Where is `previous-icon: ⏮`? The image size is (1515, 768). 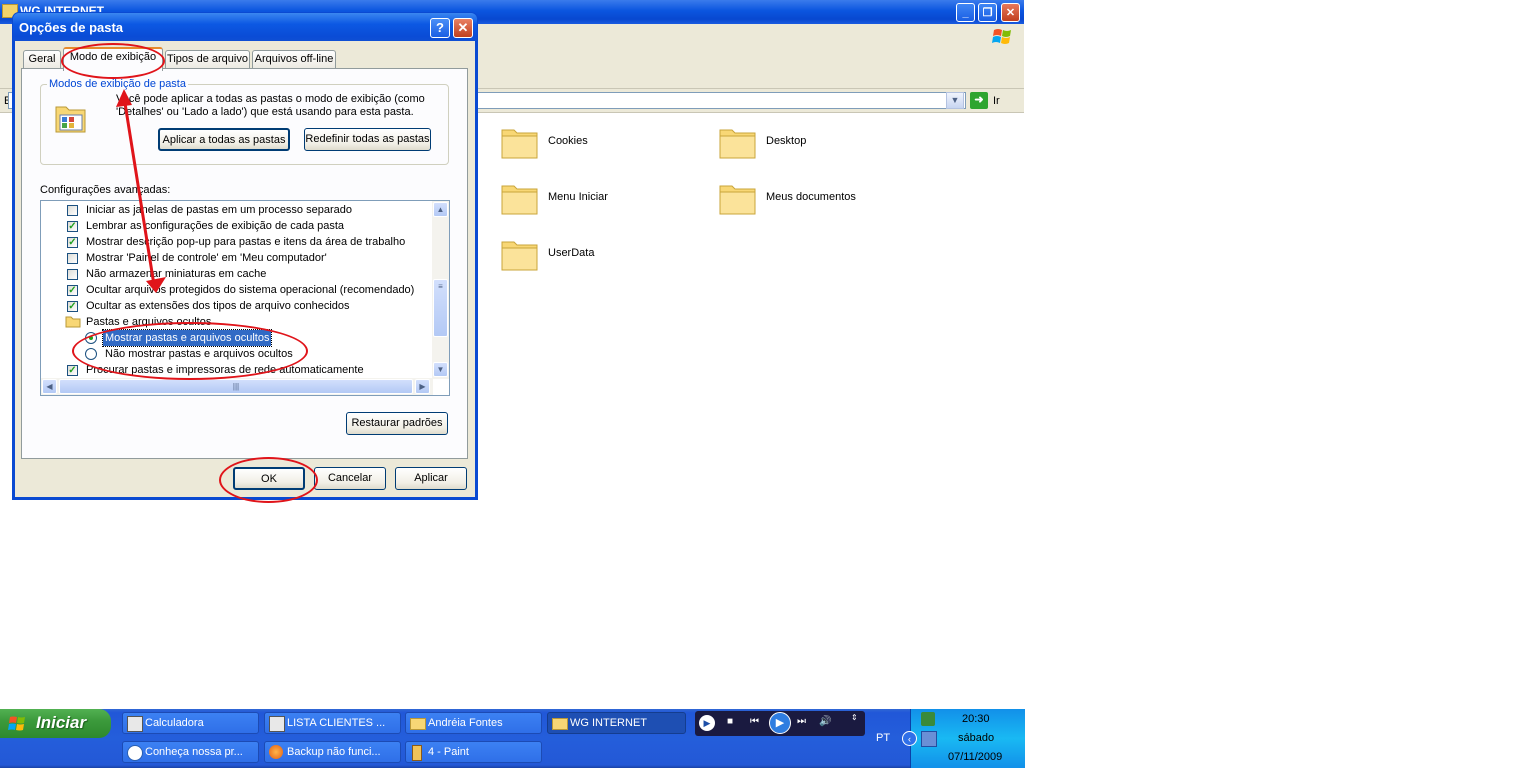 previous-icon: ⏮ is located at coordinates (754, 721).